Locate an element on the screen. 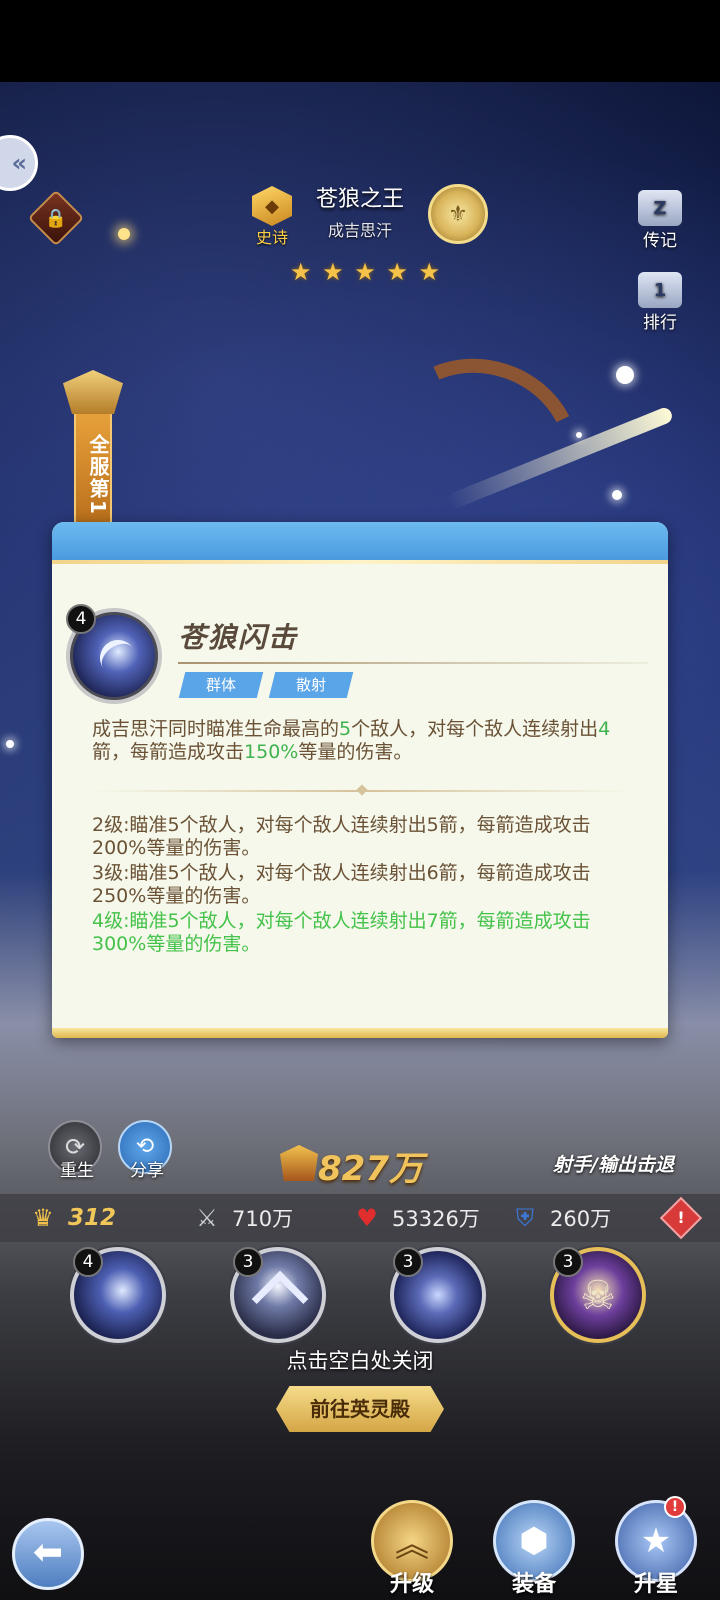 This screenshot has height=1600, width=720. hero-title: 苍狼之王 is located at coordinates (359, 199).